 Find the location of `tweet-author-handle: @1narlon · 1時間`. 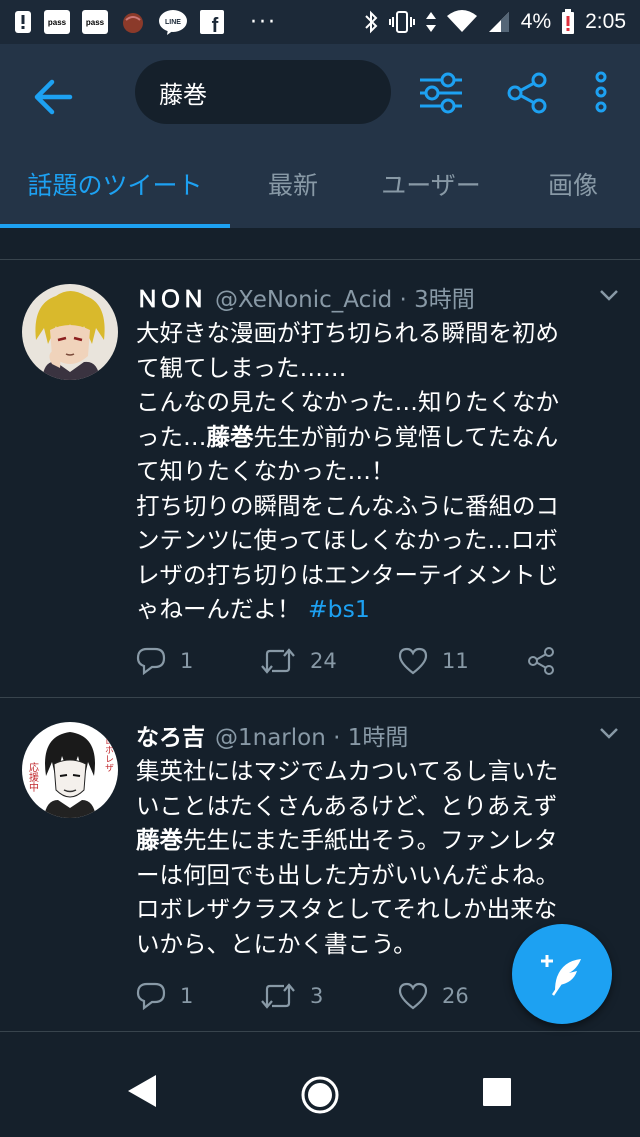

tweet-author-handle: @1narlon · 1時間 is located at coordinates (312, 738).